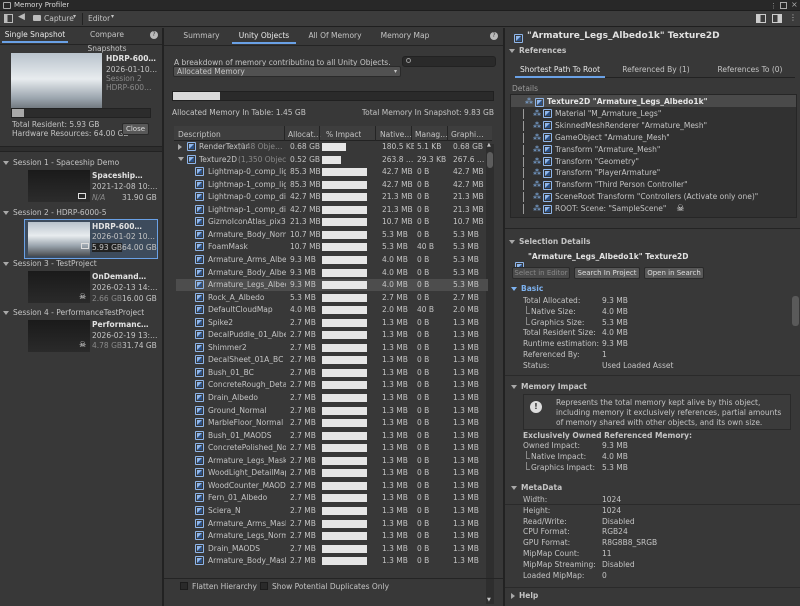 The height and width of the screenshot is (606, 800). Describe the element at coordinates (180, 147) in the screenshot. I see `chevron-right-icon` at that location.